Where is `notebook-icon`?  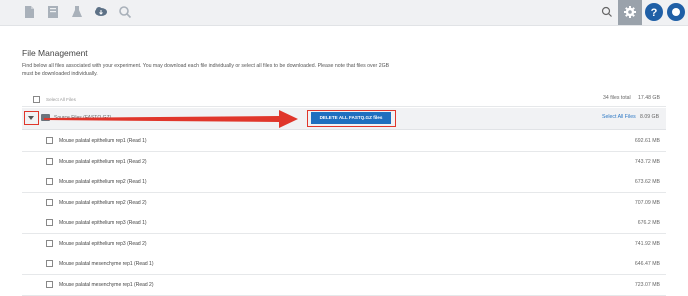 notebook-icon is located at coordinates (53, 12).